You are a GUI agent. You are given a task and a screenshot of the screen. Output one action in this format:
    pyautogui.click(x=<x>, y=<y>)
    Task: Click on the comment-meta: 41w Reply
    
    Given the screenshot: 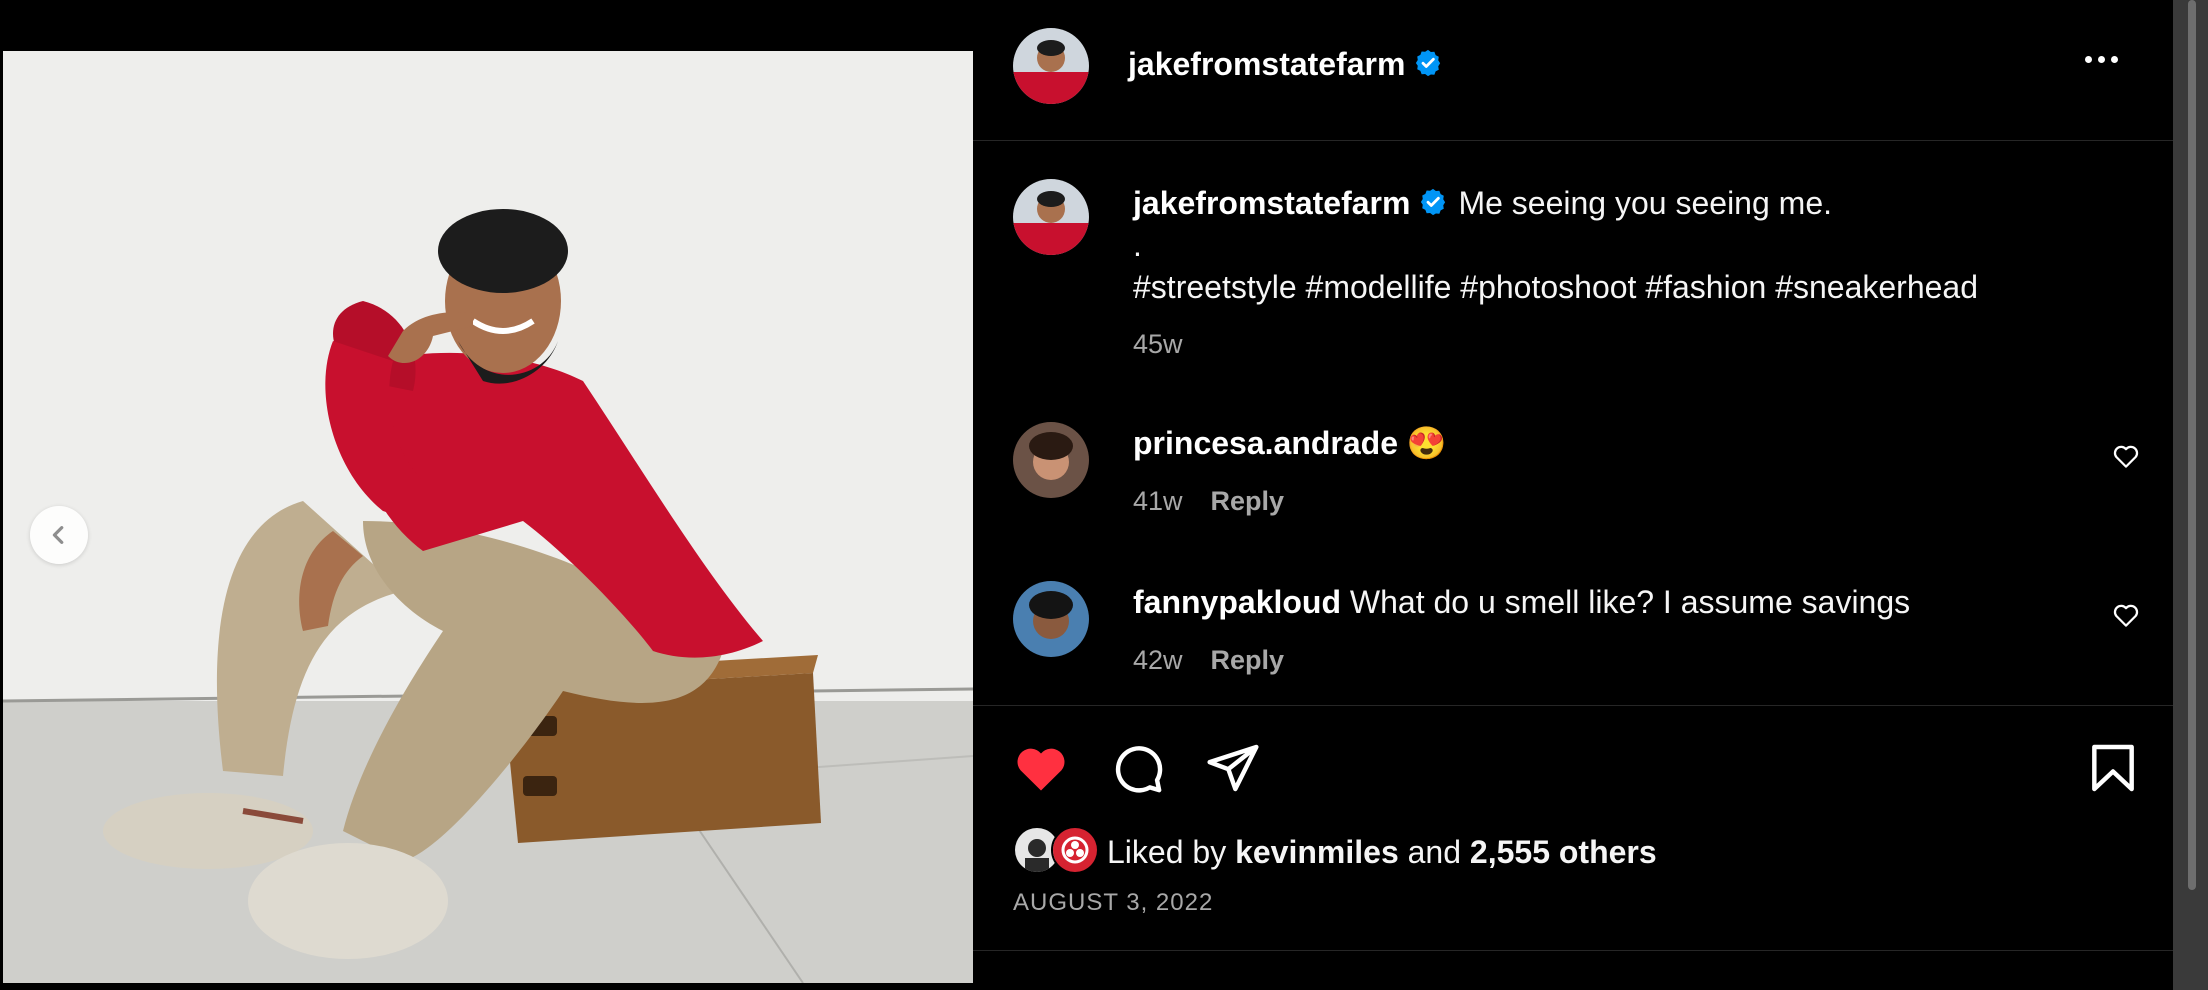 What is the action you would take?
    pyautogui.click(x=1208, y=501)
    